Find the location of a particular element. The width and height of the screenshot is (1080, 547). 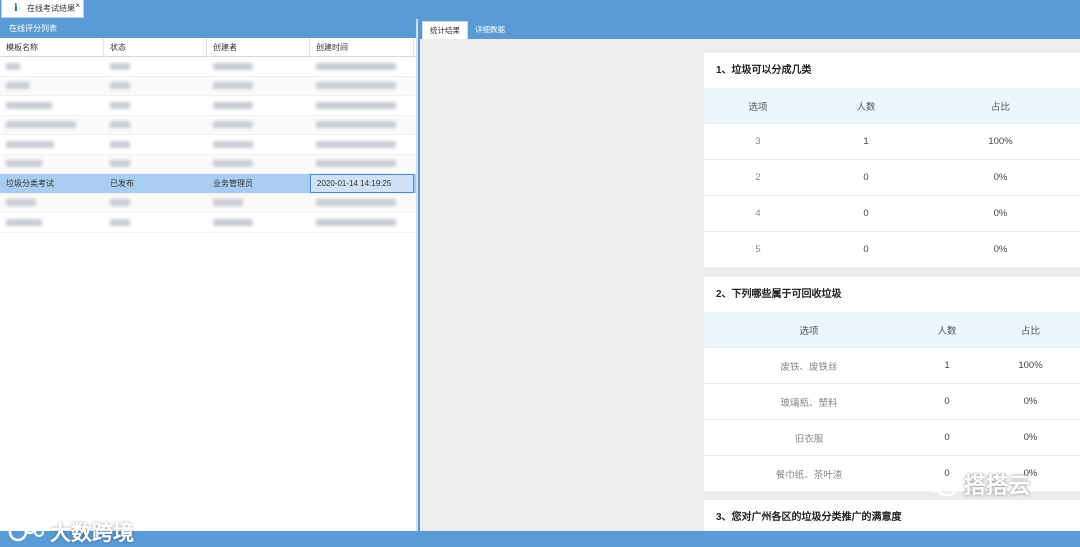

grid-body: 垃圾分类考试 已发布 业务管理员 2020-01-14 14:19:25 is located at coordinates (208, 145).